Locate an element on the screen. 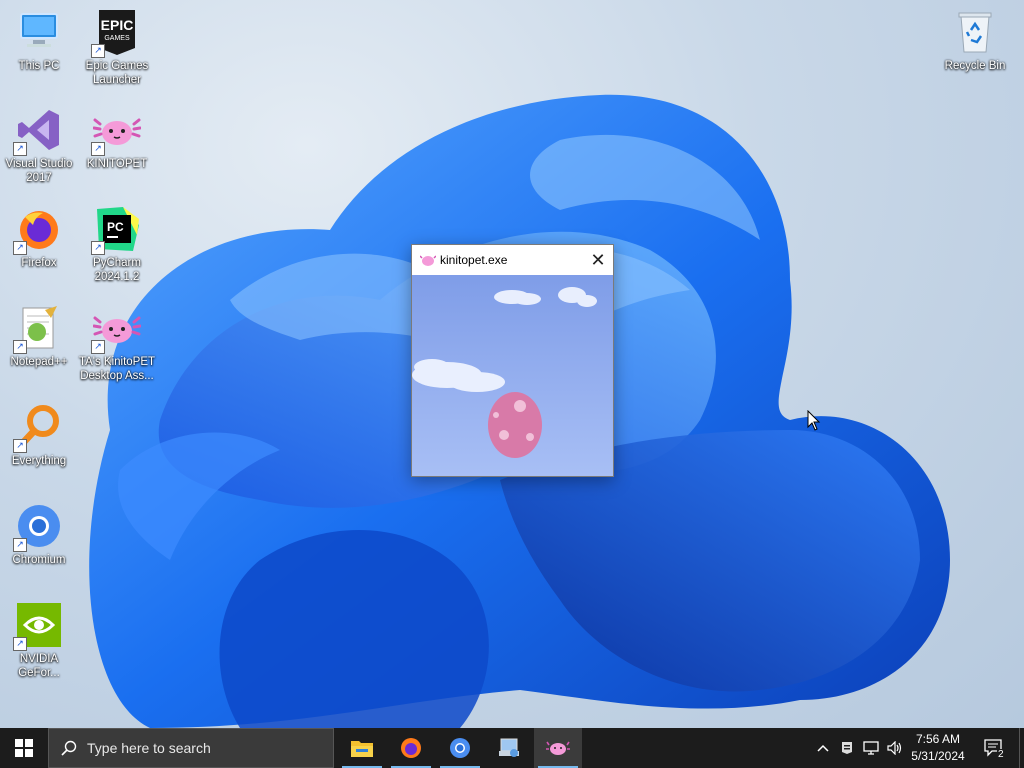  epic-games-tray-icon is located at coordinates (847, 748).